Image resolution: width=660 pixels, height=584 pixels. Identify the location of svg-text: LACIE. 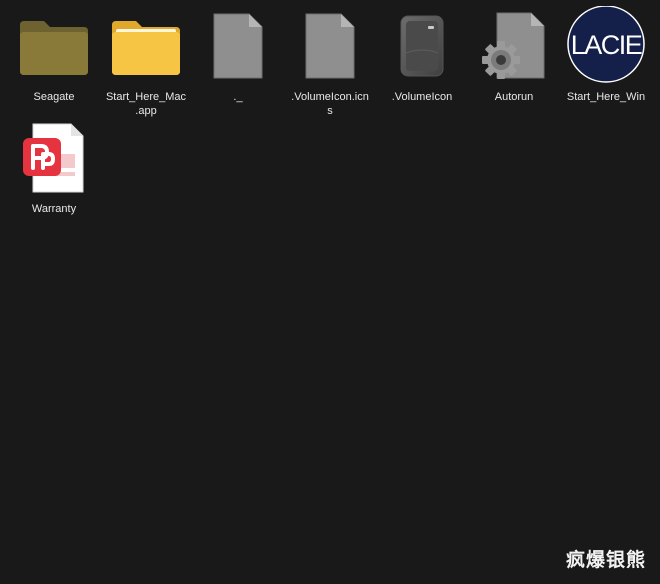
(606, 45).